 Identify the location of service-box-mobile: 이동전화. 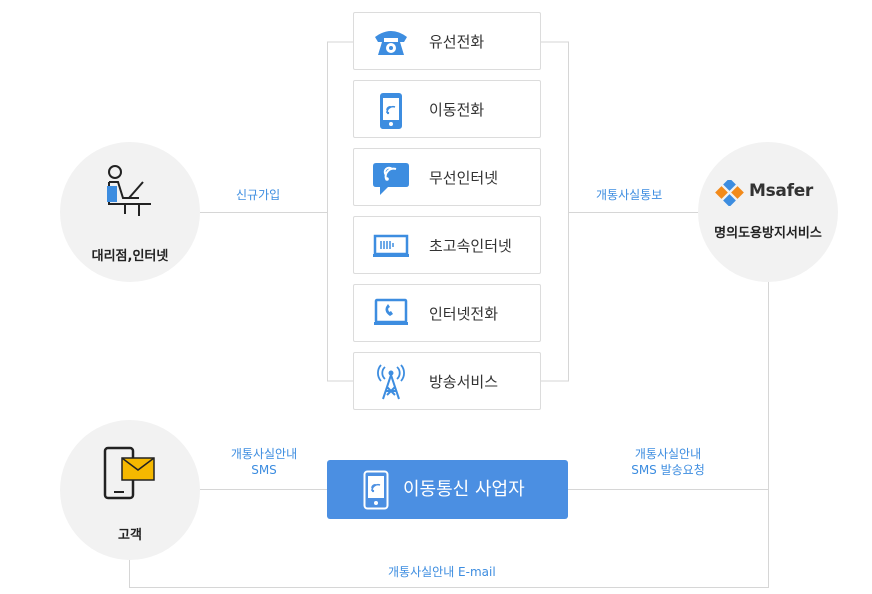
(447, 109).